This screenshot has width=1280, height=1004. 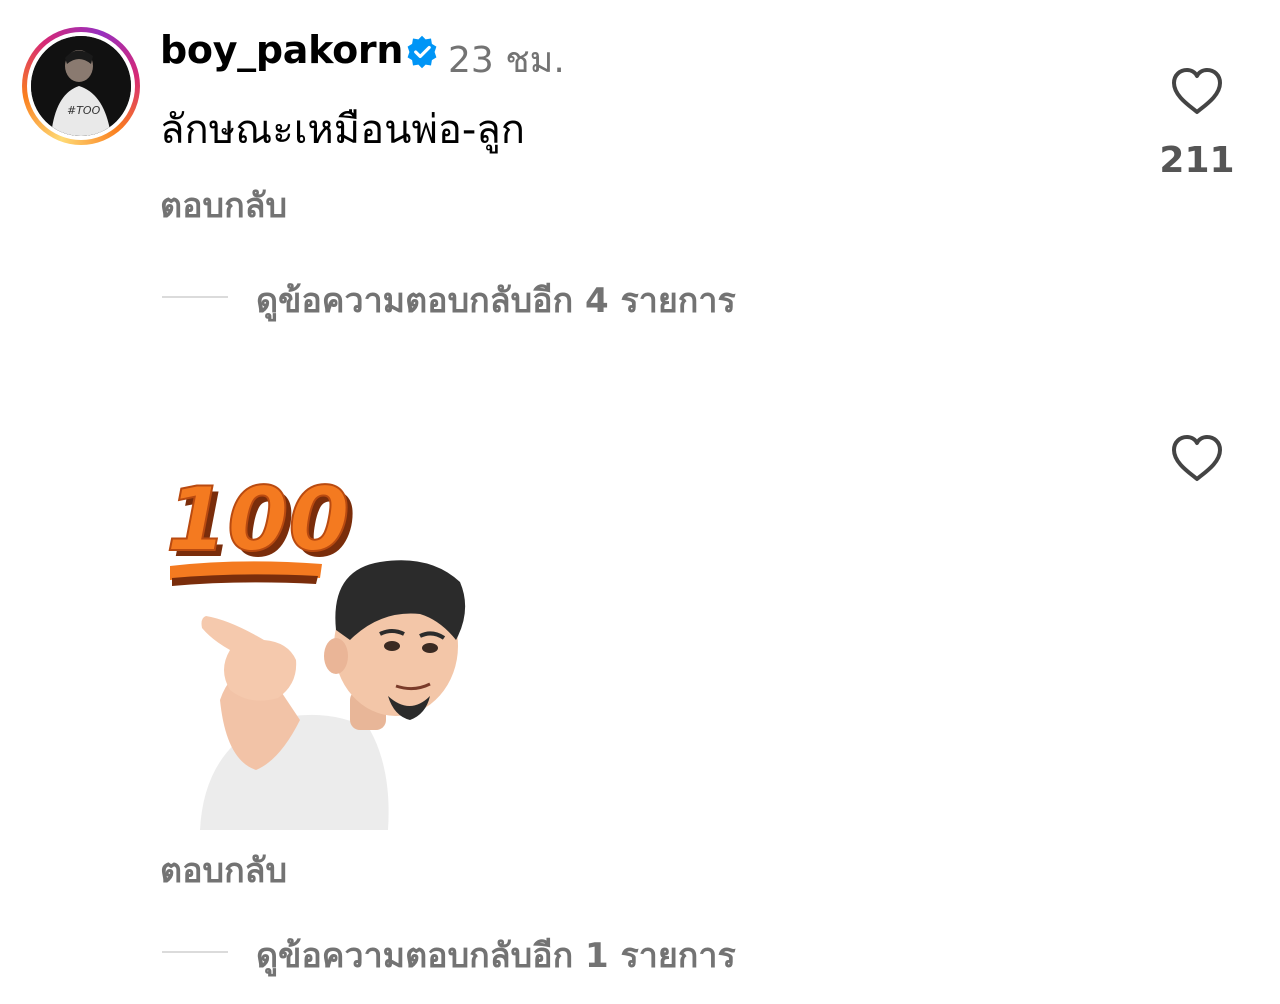 What do you see at coordinates (258, 520) in the screenshot?
I see `sticker-100-text: 100` at bounding box center [258, 520].